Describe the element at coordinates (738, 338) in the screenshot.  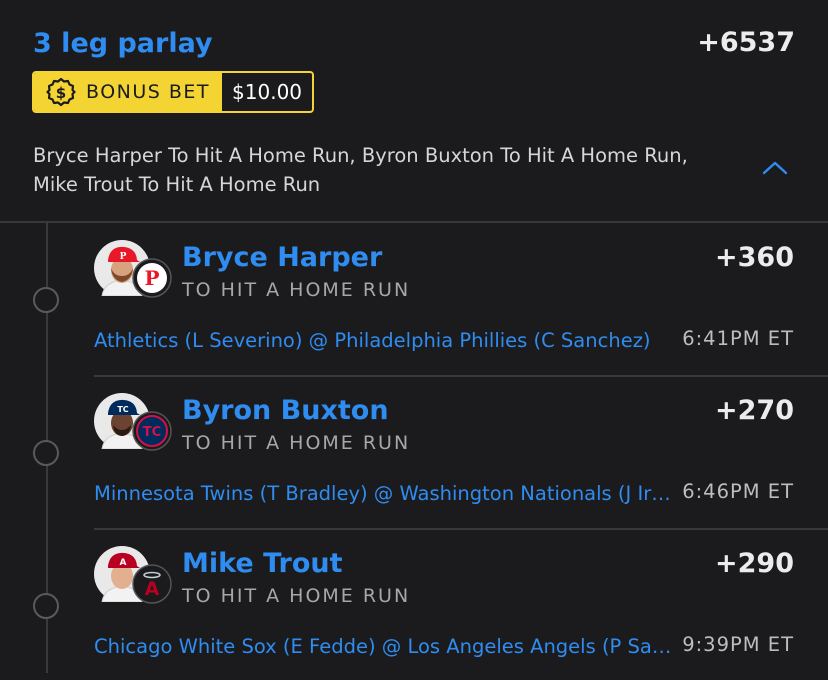
I see `game-time: 6:41PM ET` at that location.